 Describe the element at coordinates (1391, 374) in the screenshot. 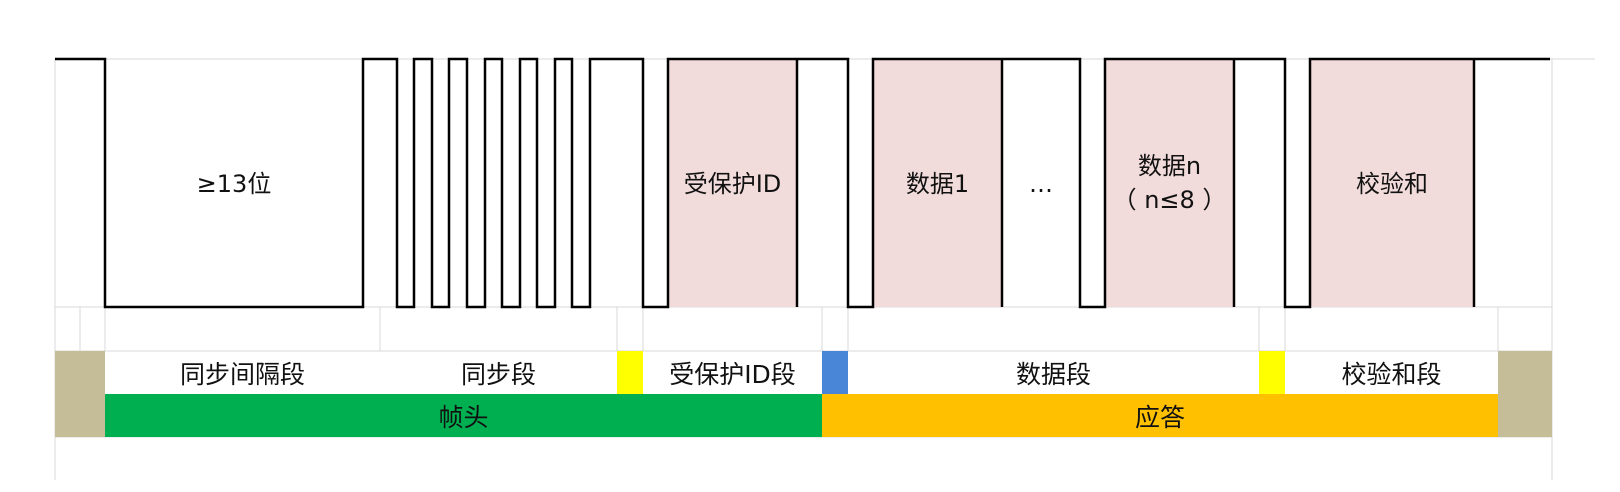

I see `checksum-field-label: 校验和段` at that location.